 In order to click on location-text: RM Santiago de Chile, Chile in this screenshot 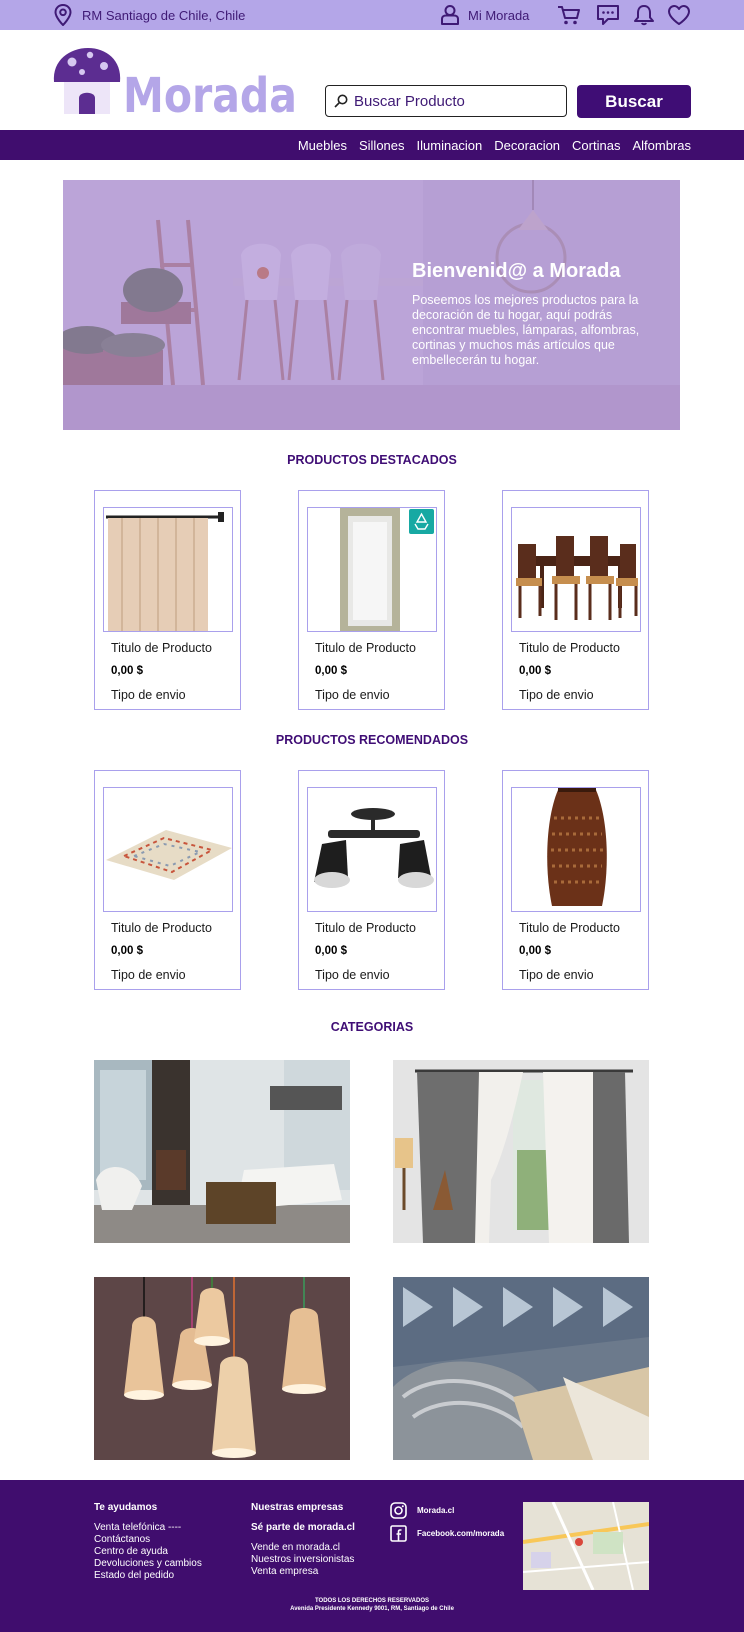, I will do `click(164, 15)`.